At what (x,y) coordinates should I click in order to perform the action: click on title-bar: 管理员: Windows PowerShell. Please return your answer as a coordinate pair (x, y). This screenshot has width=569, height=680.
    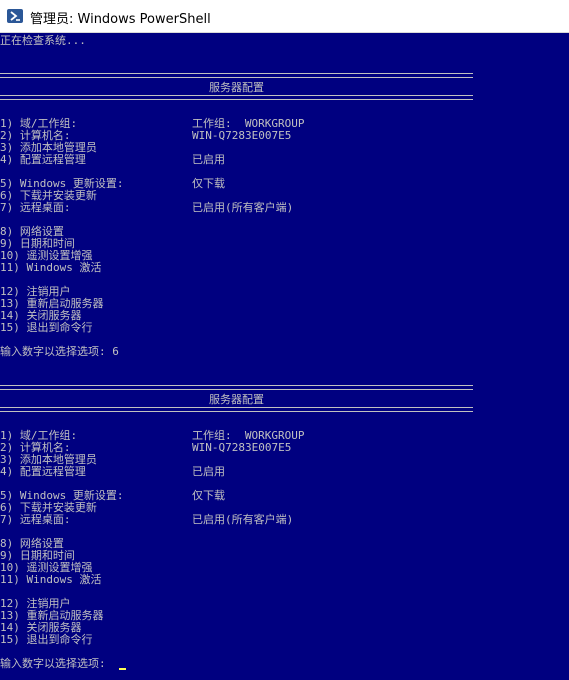
    Looking at the image, I should click on (284, 16).